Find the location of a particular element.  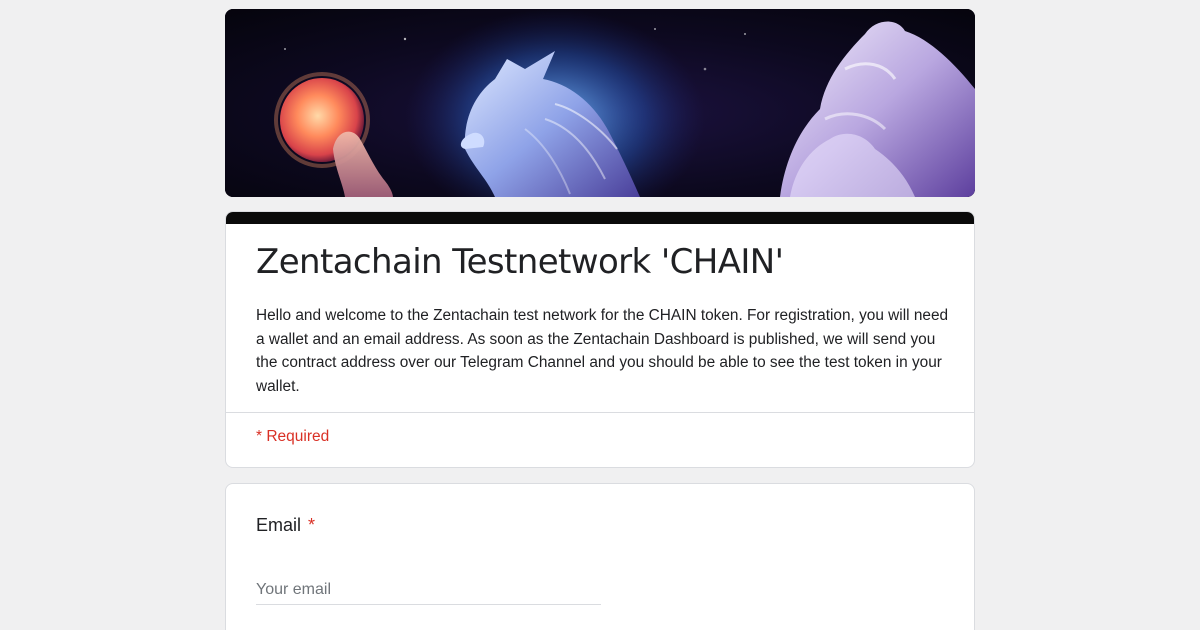

form-accent-bar is located at coordinates (600, 218).